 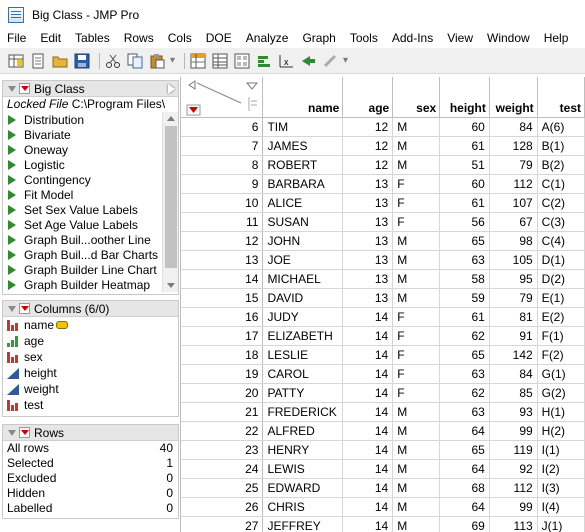 I want to click on cell-test: E(1), so click(x=561, y=298).